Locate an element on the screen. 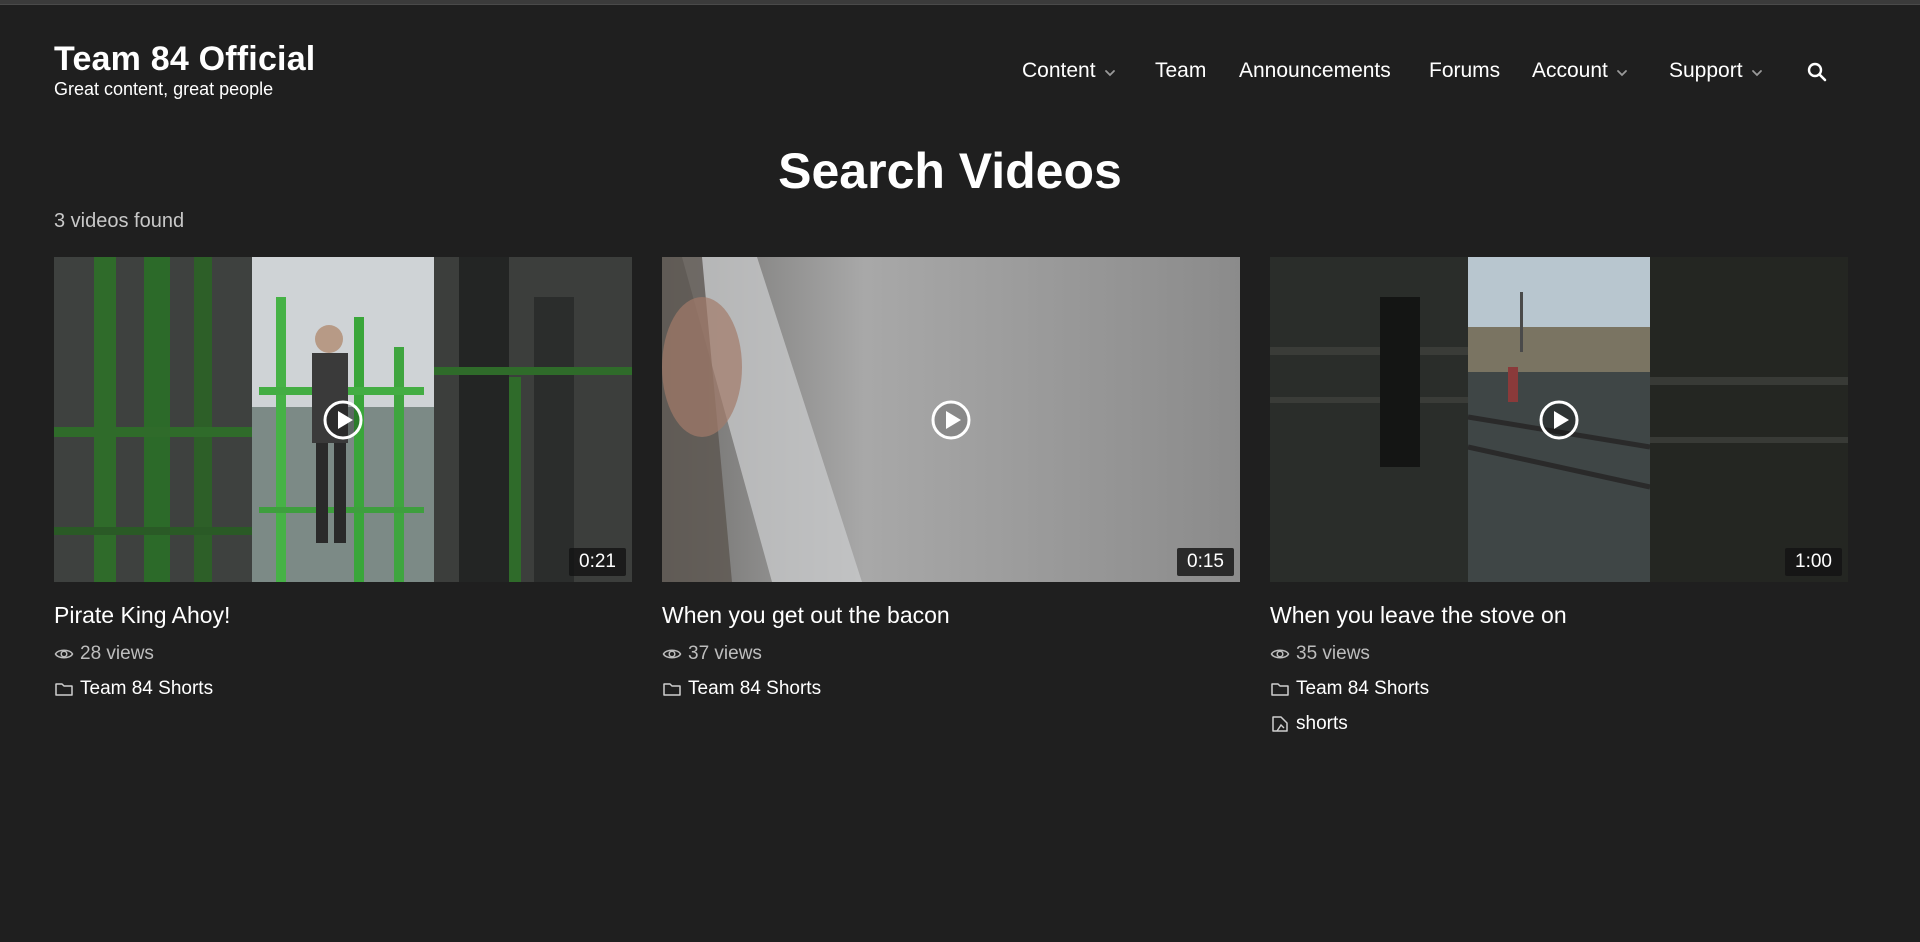  video-duration: 0:15 is located at coordinates (1205, 562).